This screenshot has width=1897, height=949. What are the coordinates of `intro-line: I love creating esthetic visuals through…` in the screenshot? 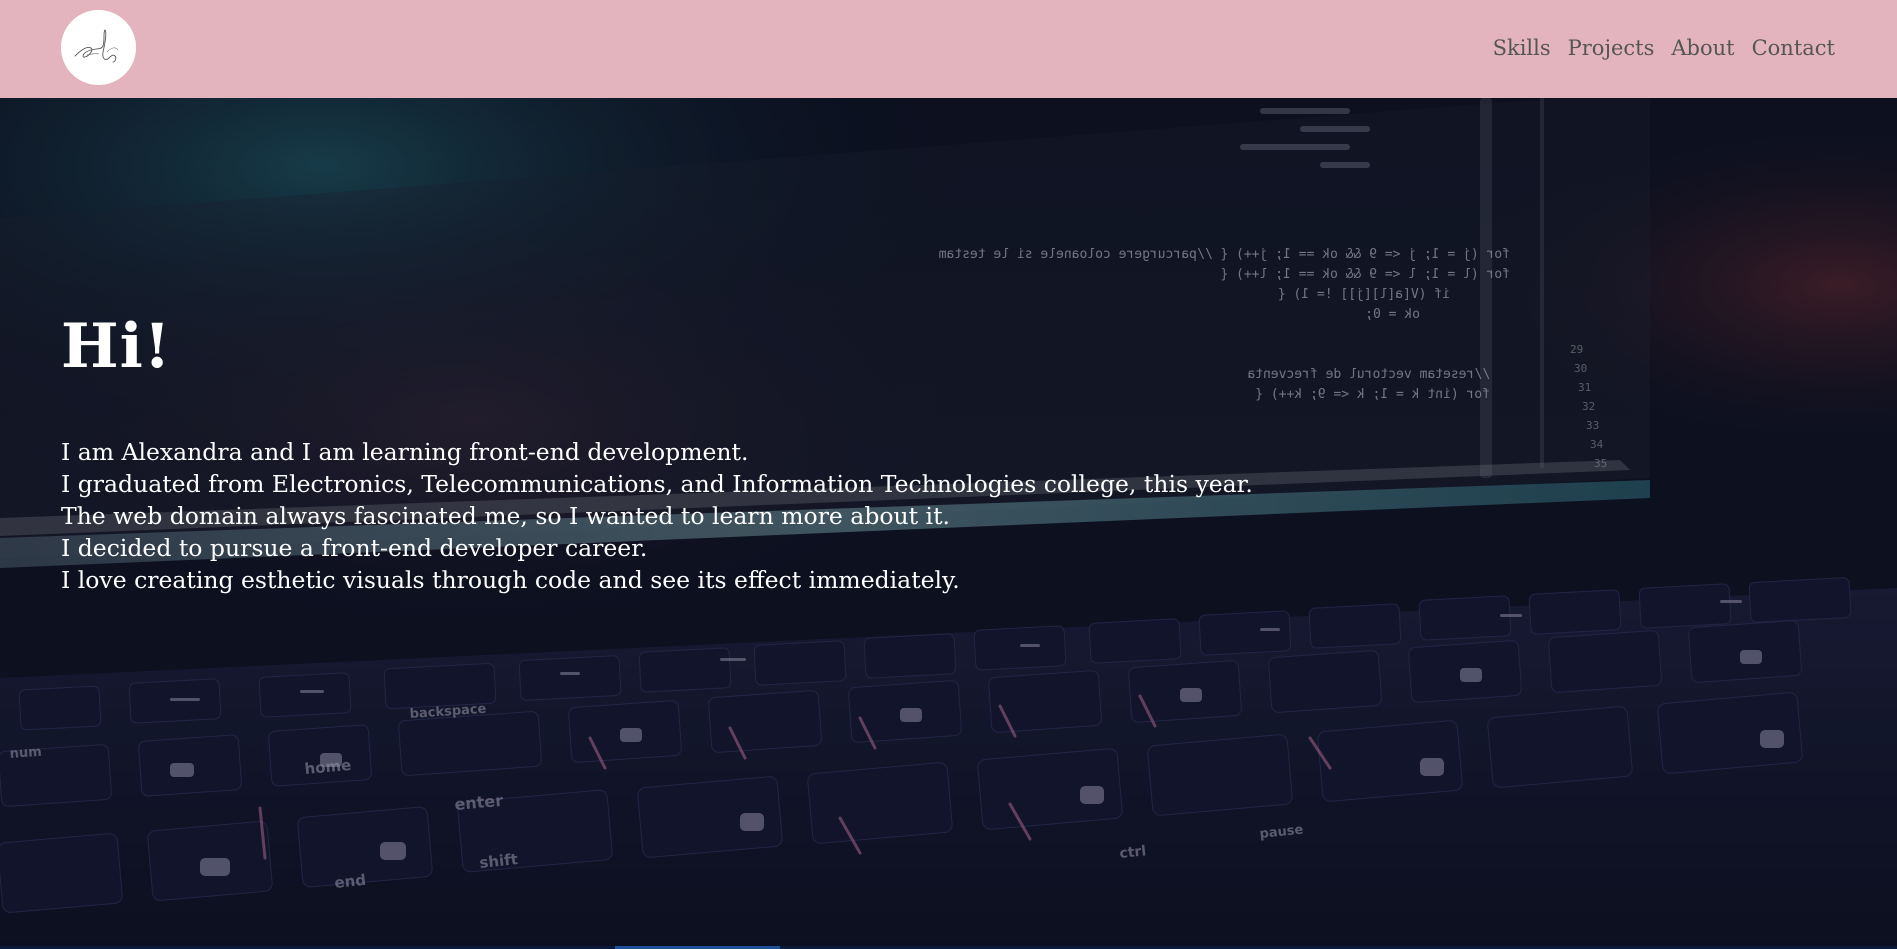 It's located at (510, 580).